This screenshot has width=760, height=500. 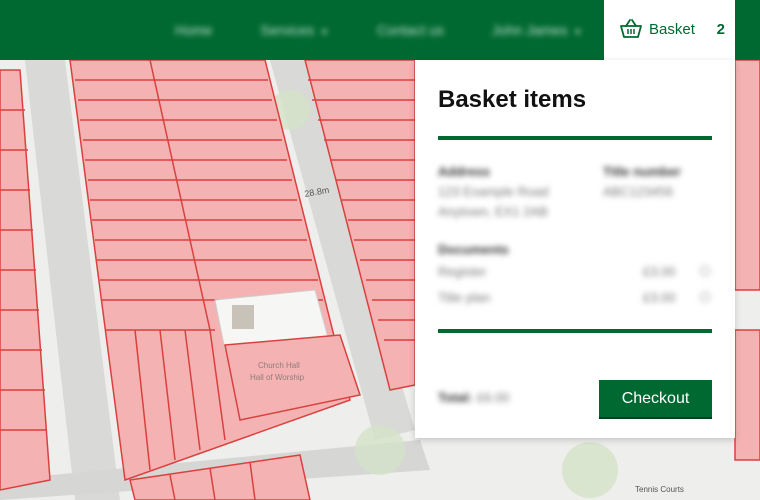 What do you see at coordinates (642, 171) in the screenshot?
I see `title-number-label: Title number` at bounding box center [642, 171].